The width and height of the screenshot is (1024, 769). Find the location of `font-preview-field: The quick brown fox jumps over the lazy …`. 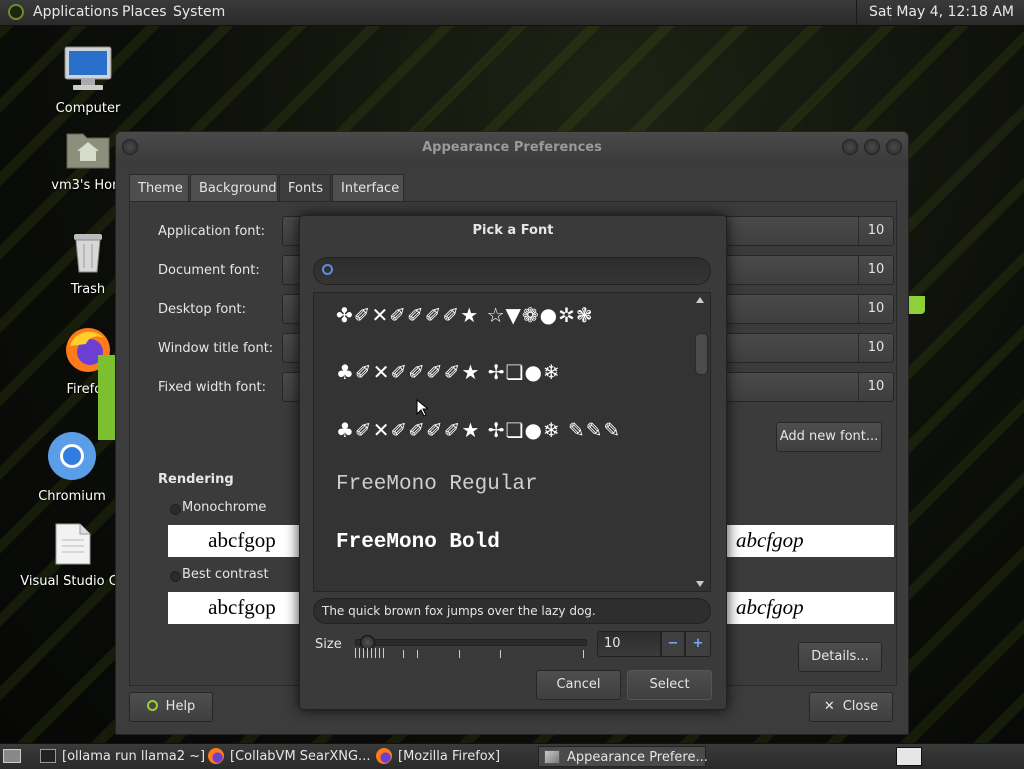

font-preview-field: The quick brown fox jumps over the lazy … is located at coordinates (512, 611).